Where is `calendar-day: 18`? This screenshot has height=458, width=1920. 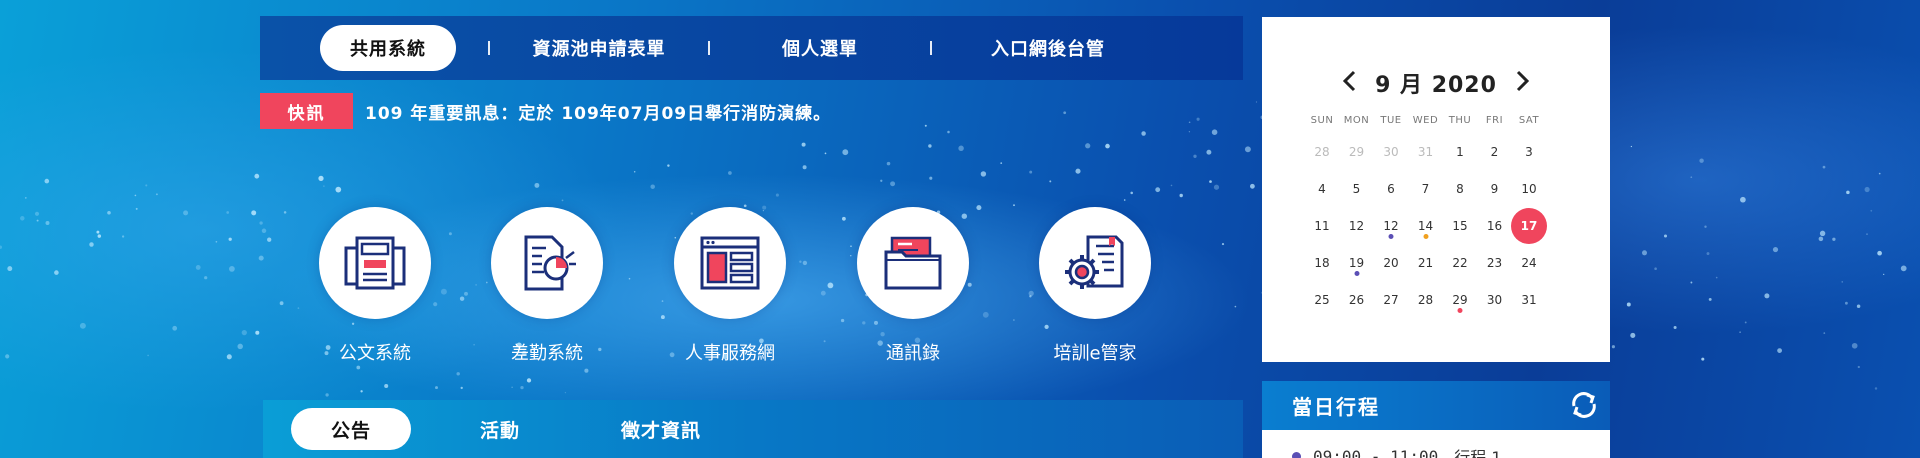 calendar-day: 18 is located at coordinates (1322, 263).